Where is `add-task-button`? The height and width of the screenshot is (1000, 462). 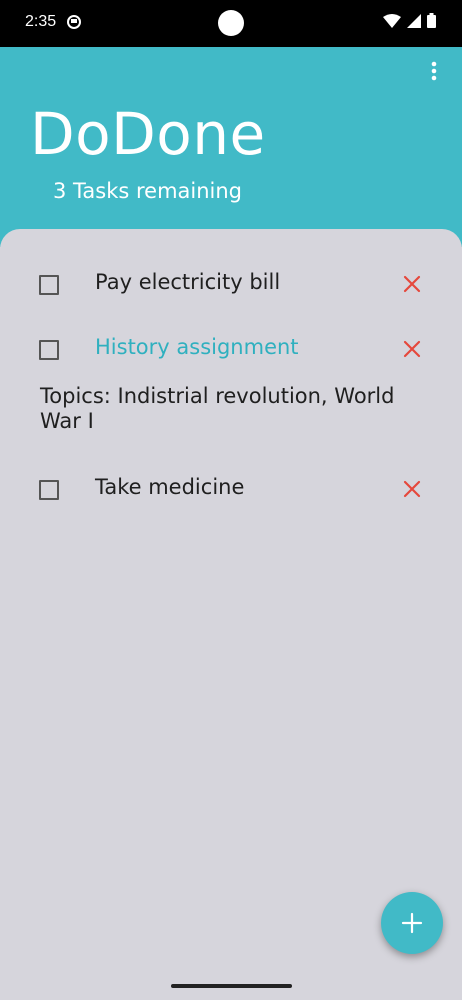
add-task-button is located at coordinates (412, 923).